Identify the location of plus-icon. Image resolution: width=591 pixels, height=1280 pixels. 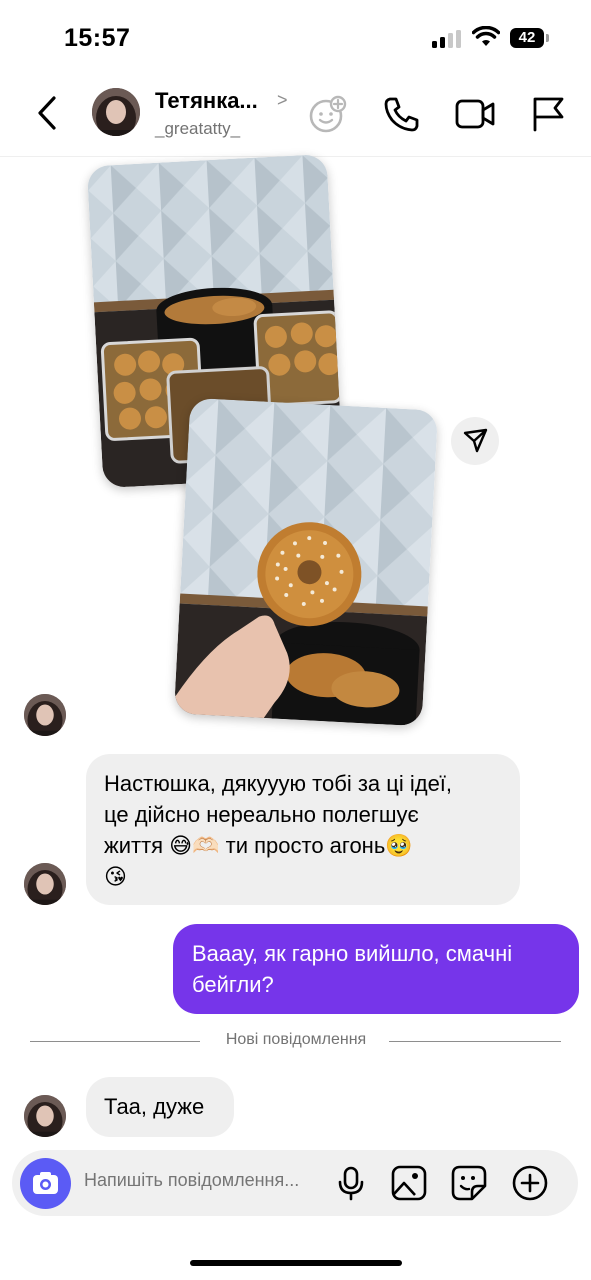
(530, 1183).